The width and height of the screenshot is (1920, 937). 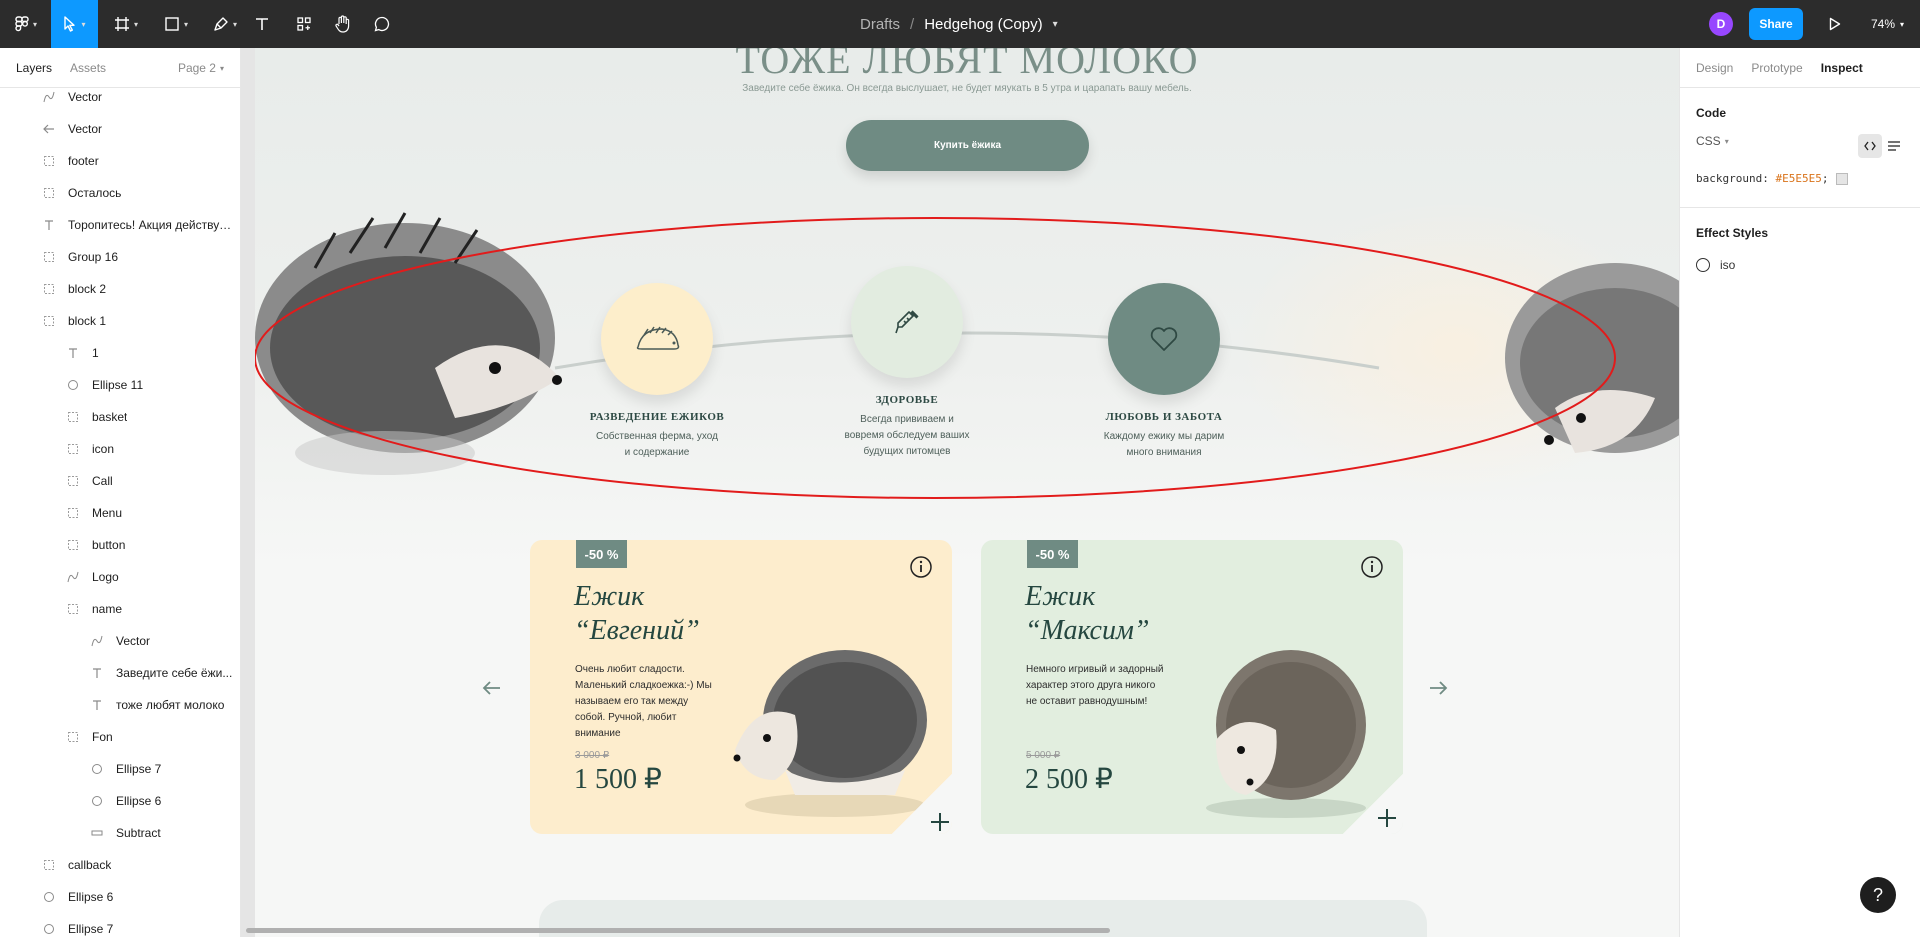 What do you see at coordinates (1438, 688) in the screenshot?
I see `next-arrow-icon` at bounding box center [1438, 688].